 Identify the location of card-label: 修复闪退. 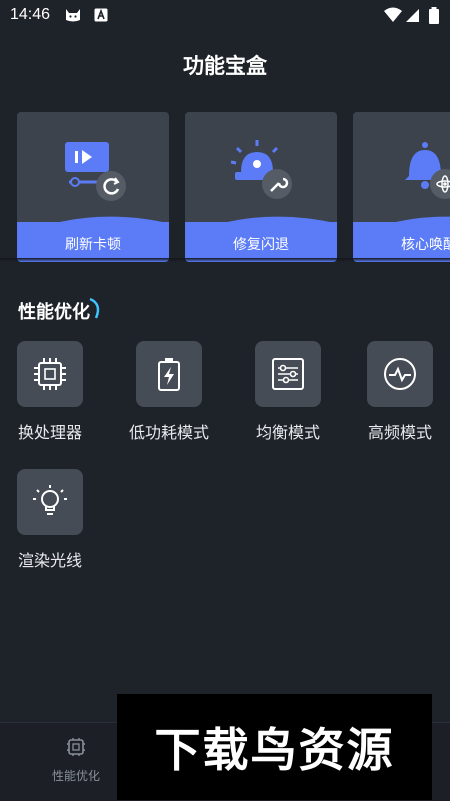
(261, 245).